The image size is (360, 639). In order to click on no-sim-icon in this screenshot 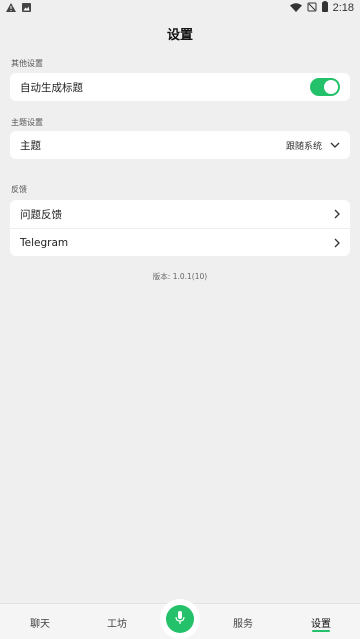, I will do `click(312, 8)`.